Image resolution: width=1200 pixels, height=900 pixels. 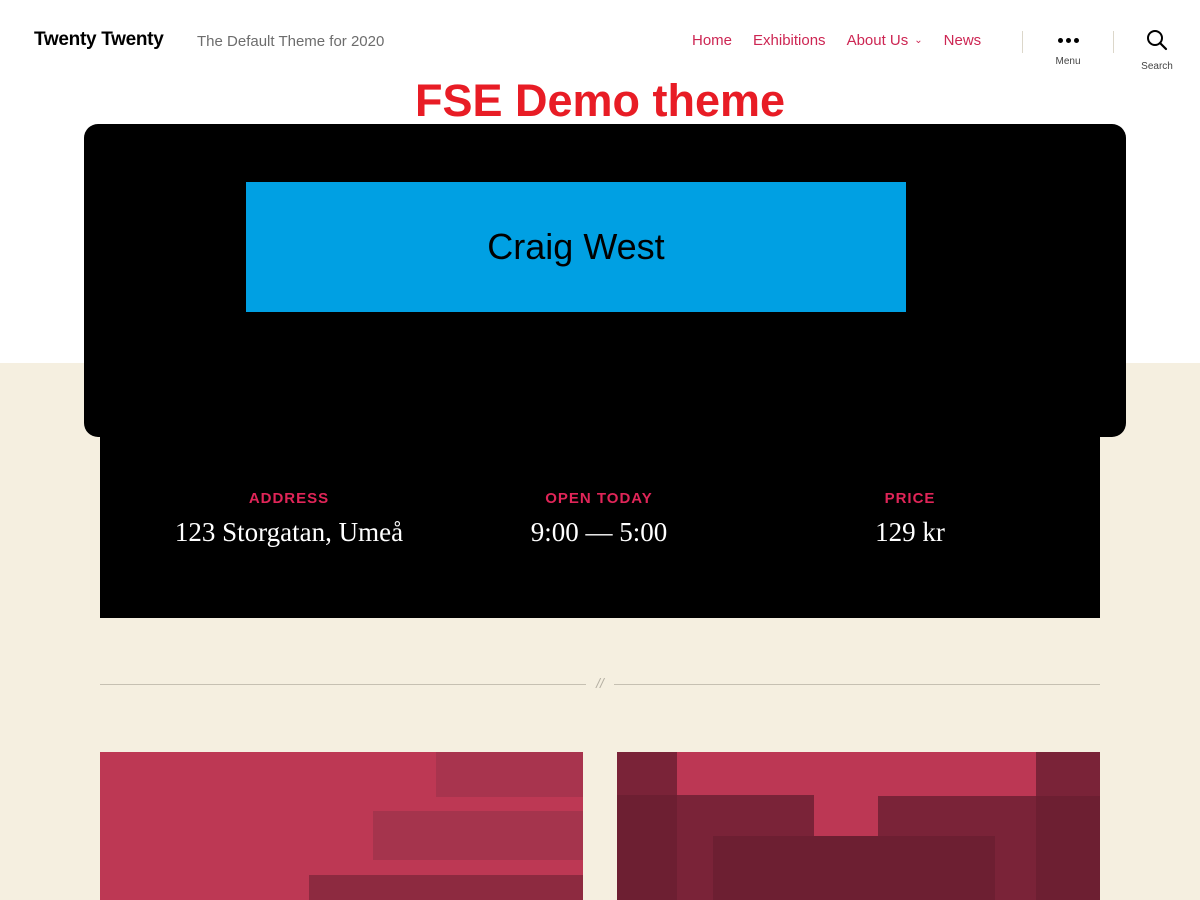 What do you see at coordinates (600, 100) in the screenshot?
I see `demo-theme-heading: FSE Demo theme` at bounding box center [600, 100].